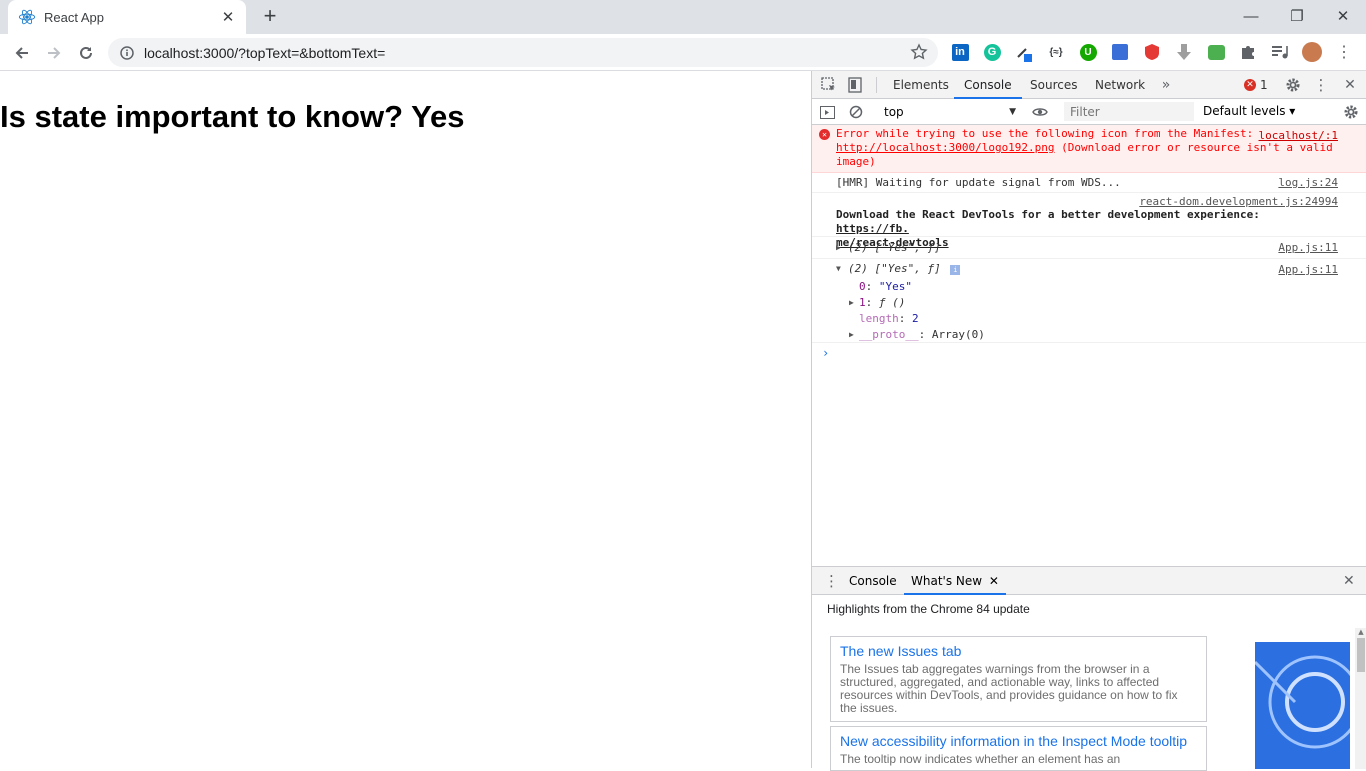 The height and width of the screenshot is (771, 1366). What do you see at coordinates (270, 16) in the screenshot?
I see `new-tab-button: +` at bounding box center [270, 16].